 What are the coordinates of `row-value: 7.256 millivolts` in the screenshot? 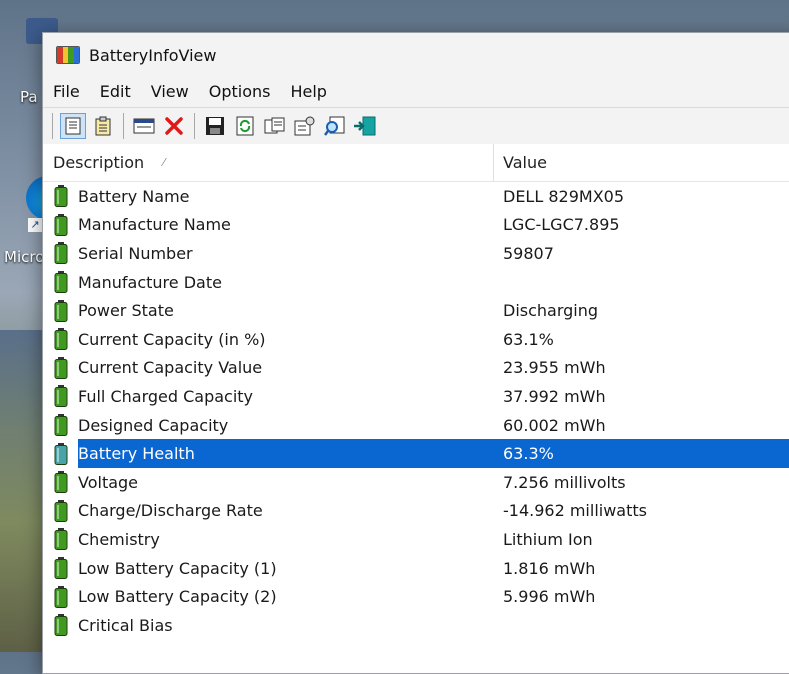 It's located at (564, 482).